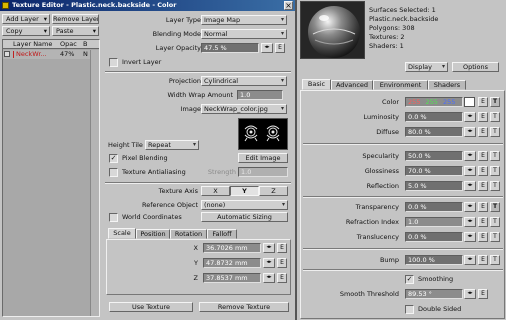 Image resolution: width=506 pixels, height=320 pixels. Describe the element at coordinates (244, 307) in the screenshot. I see `remove-texture-button: Remove Texture` at that location.